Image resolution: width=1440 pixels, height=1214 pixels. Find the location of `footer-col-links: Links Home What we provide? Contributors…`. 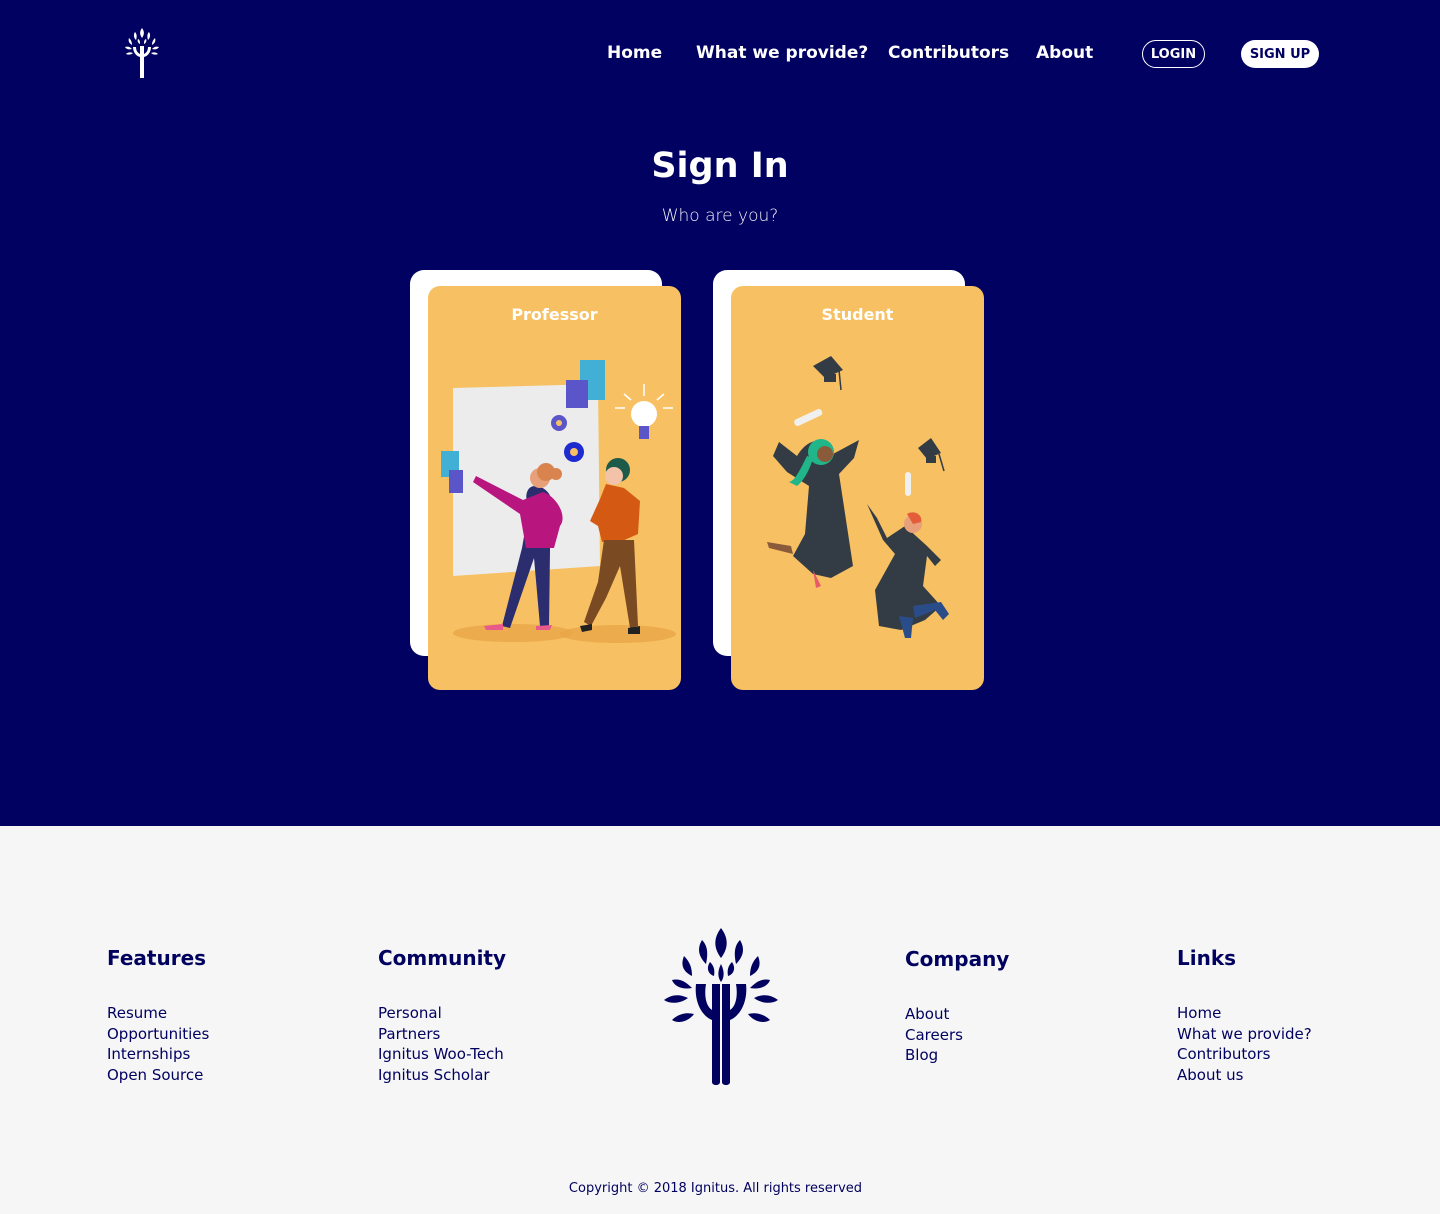

footer-col-links: Links Home What we provide? Contributors… is located at coordinates (1244, 1016).